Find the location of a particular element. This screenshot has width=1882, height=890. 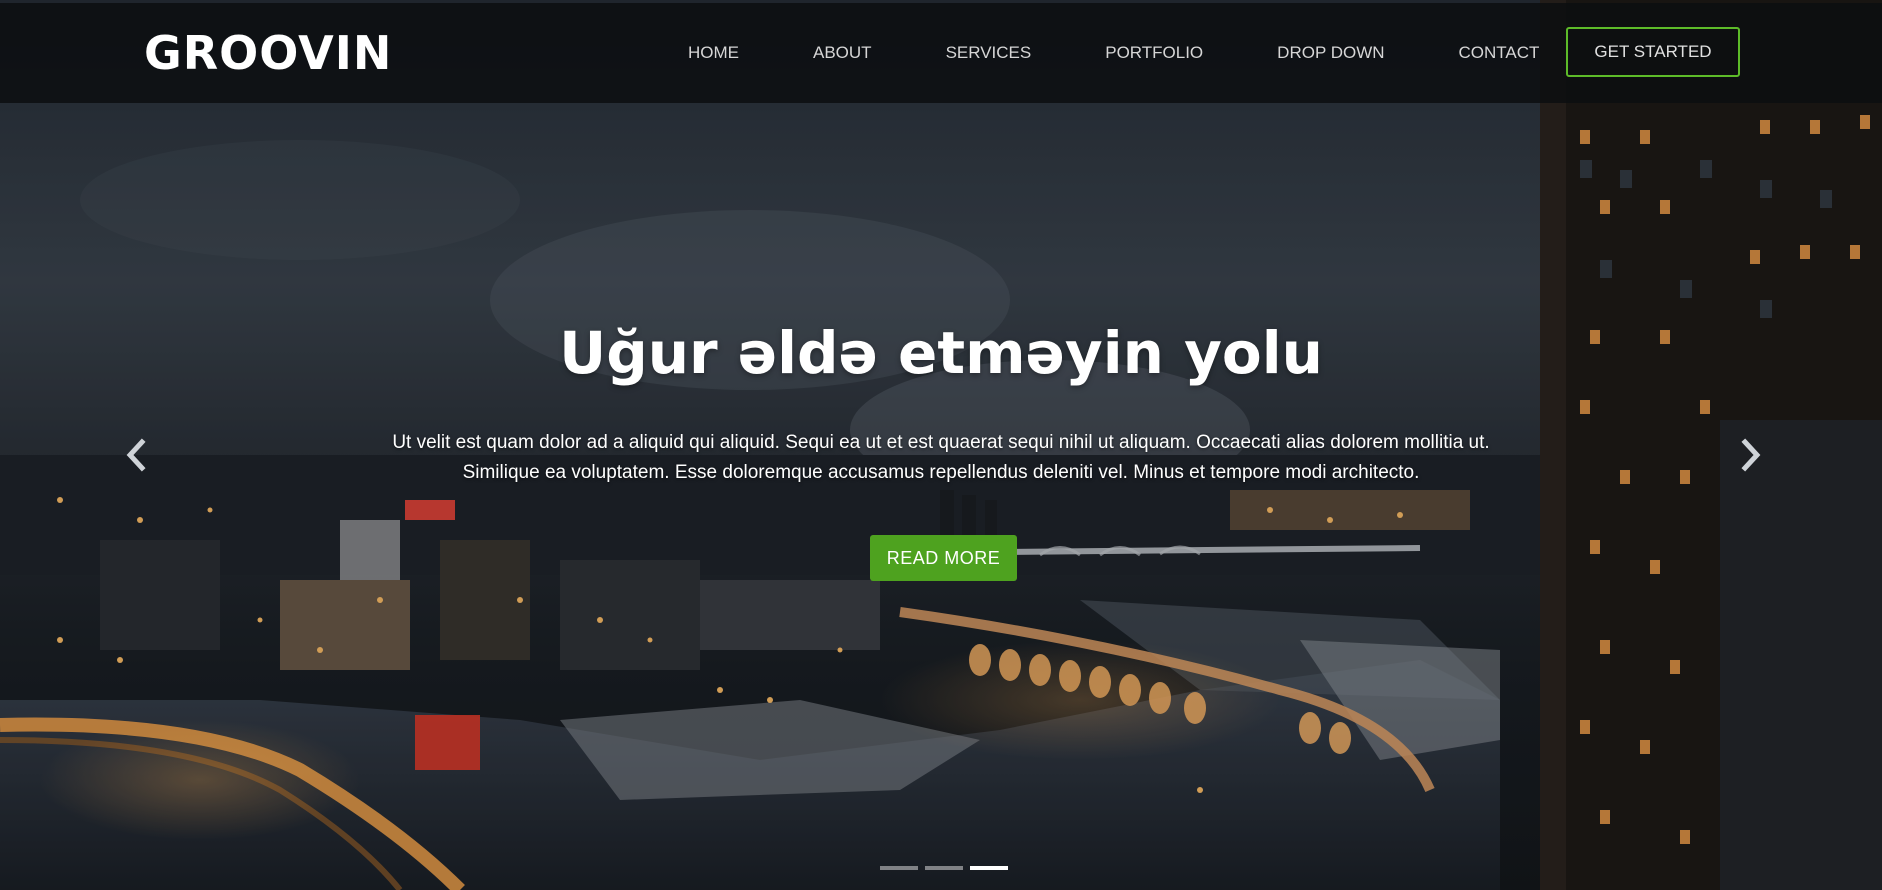

carousel-indicators is located at coordinates (947, 868).